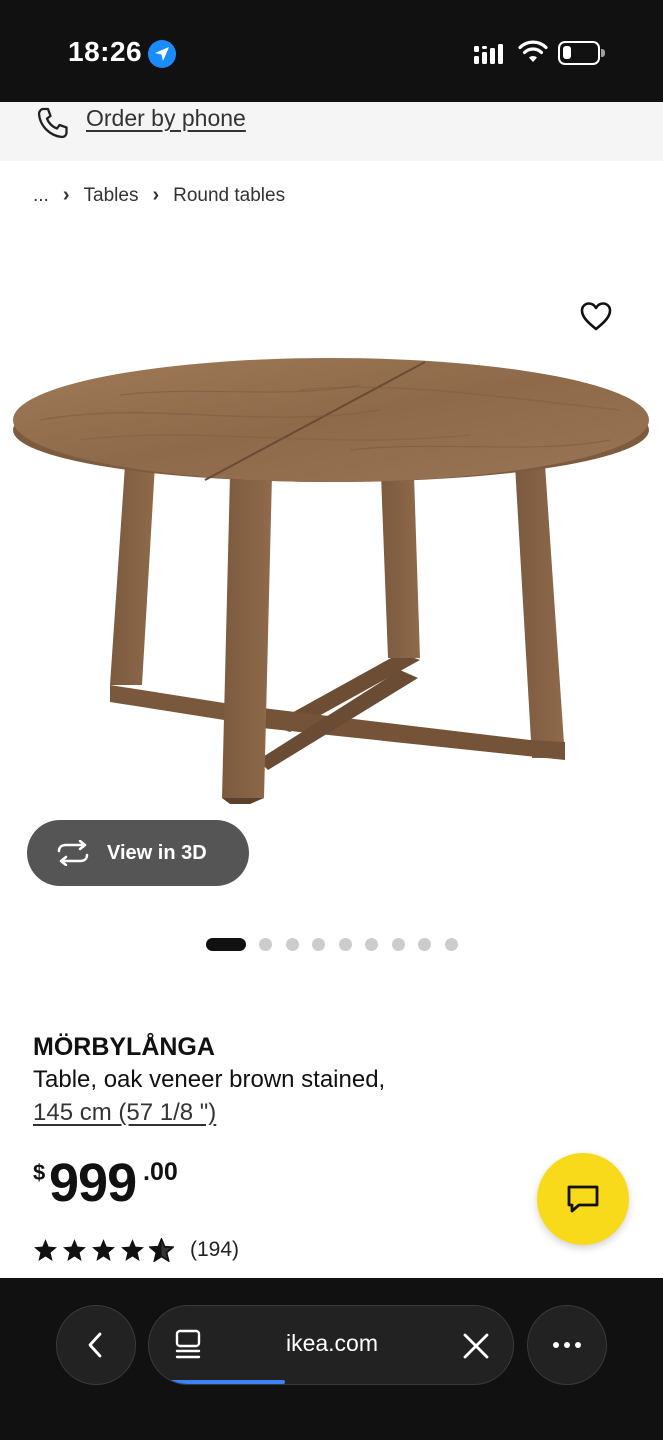 This screenshot has height=1440, width=663. I want to click on more-icon, so click(567, 1345).